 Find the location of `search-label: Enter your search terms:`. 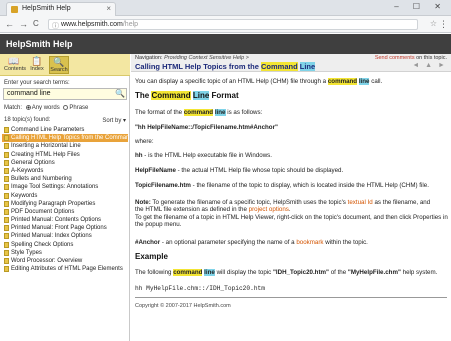

search-label: Enter your search terms: is located at coordinates (37, 83).